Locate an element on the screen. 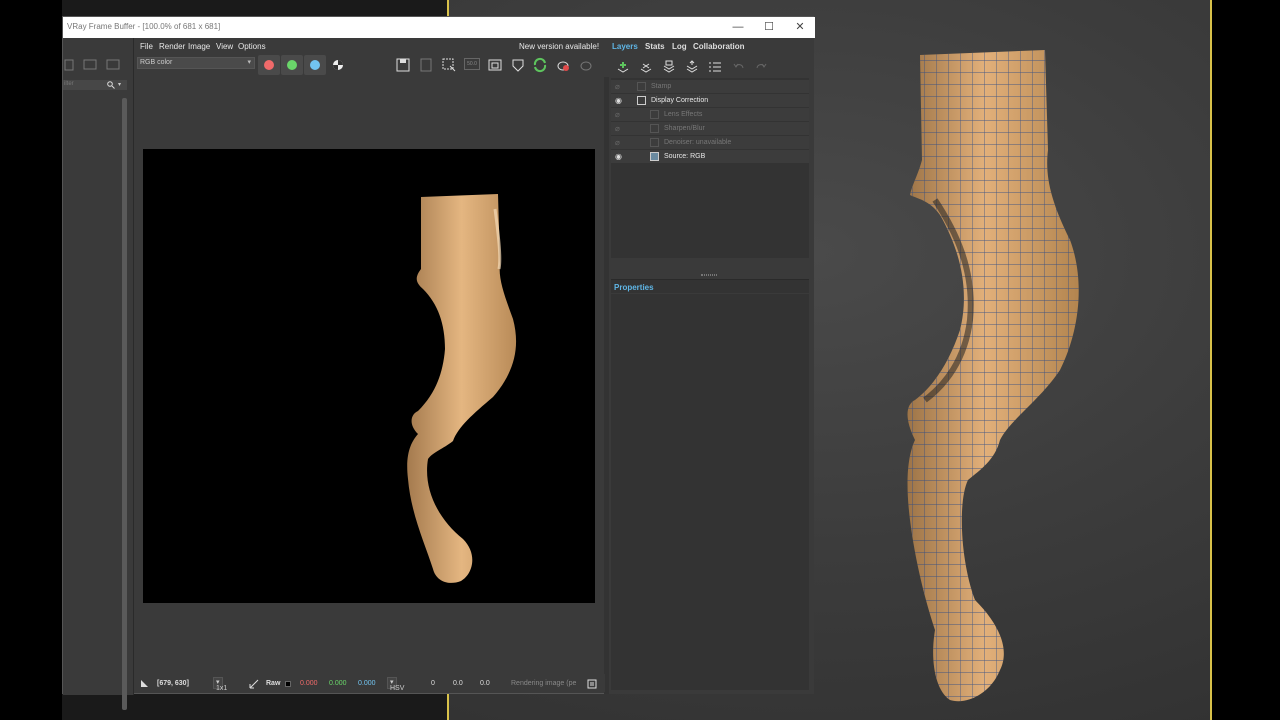  maximize-button: ☐ is located at coordinates (769, 27).